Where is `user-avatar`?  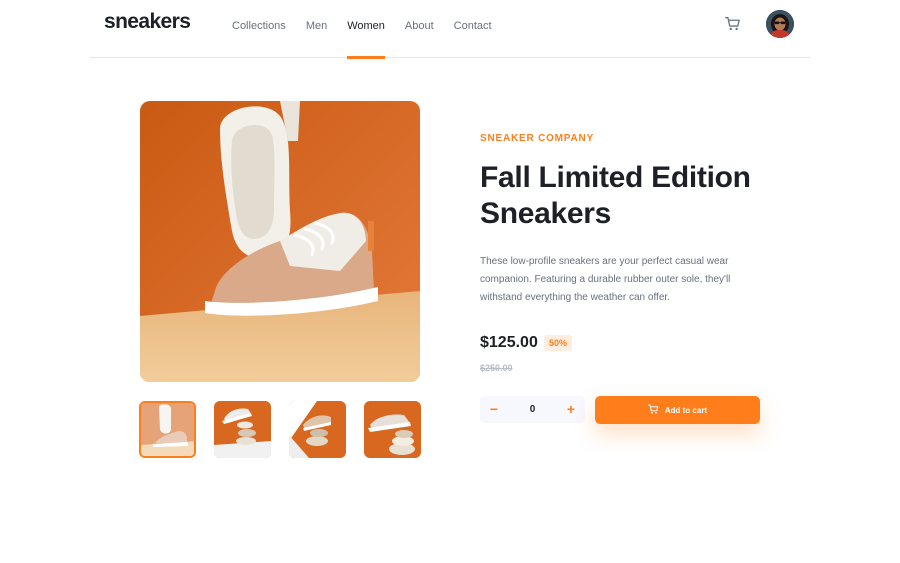
user-avatar is located at coordinates (780, 24).